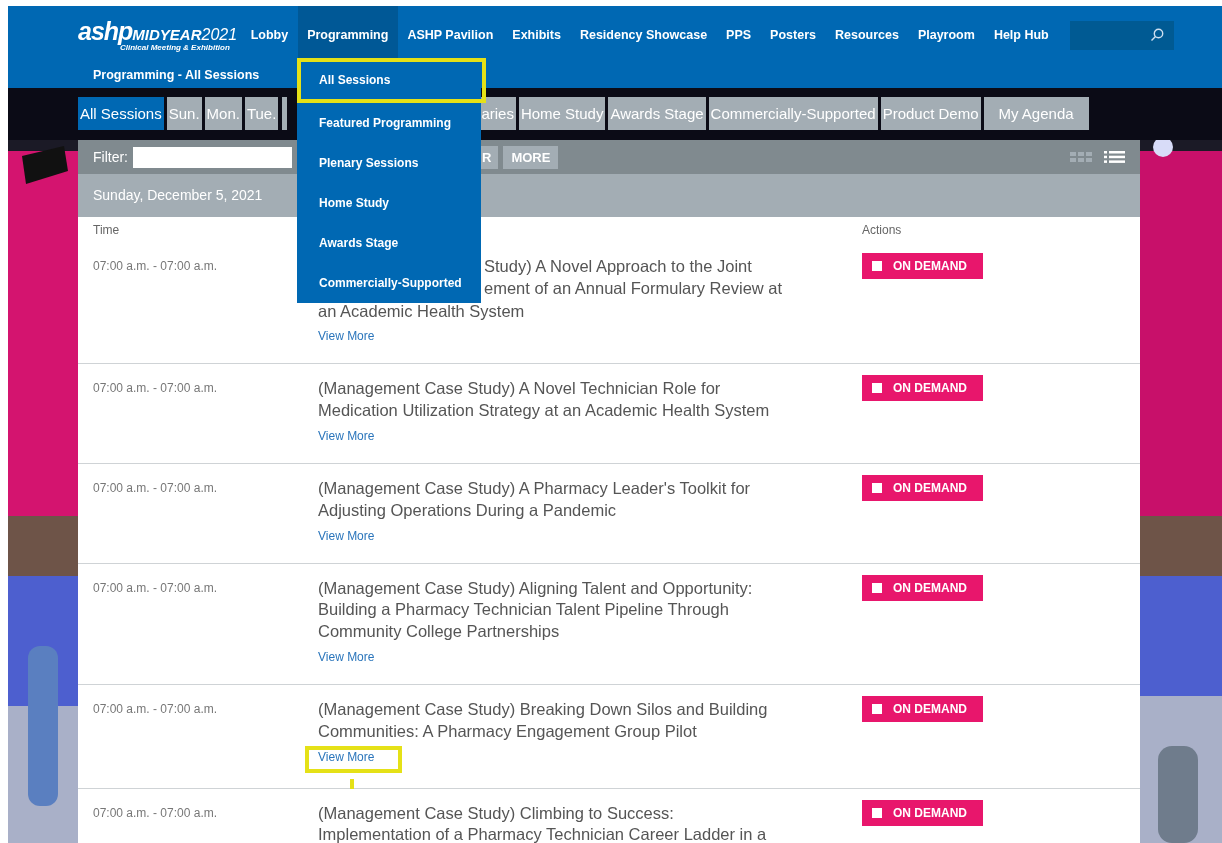  What do you see at coordinates (867, 35) in the screenshot?
I see `nav-link: Resources` at bounding box center [867, 35].